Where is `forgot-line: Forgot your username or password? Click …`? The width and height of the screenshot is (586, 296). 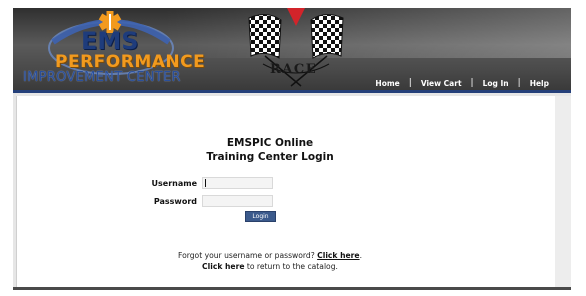 forgot-line: Forgot your username or password? Click … is located at coordinates (270, 255).